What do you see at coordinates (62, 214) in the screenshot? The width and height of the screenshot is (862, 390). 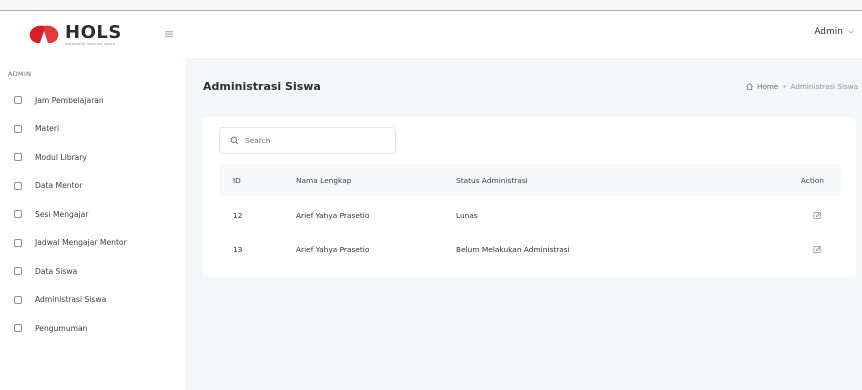 I see `sidebar-item-label: Sesi Mengajar` at bounding box center [62, 214].